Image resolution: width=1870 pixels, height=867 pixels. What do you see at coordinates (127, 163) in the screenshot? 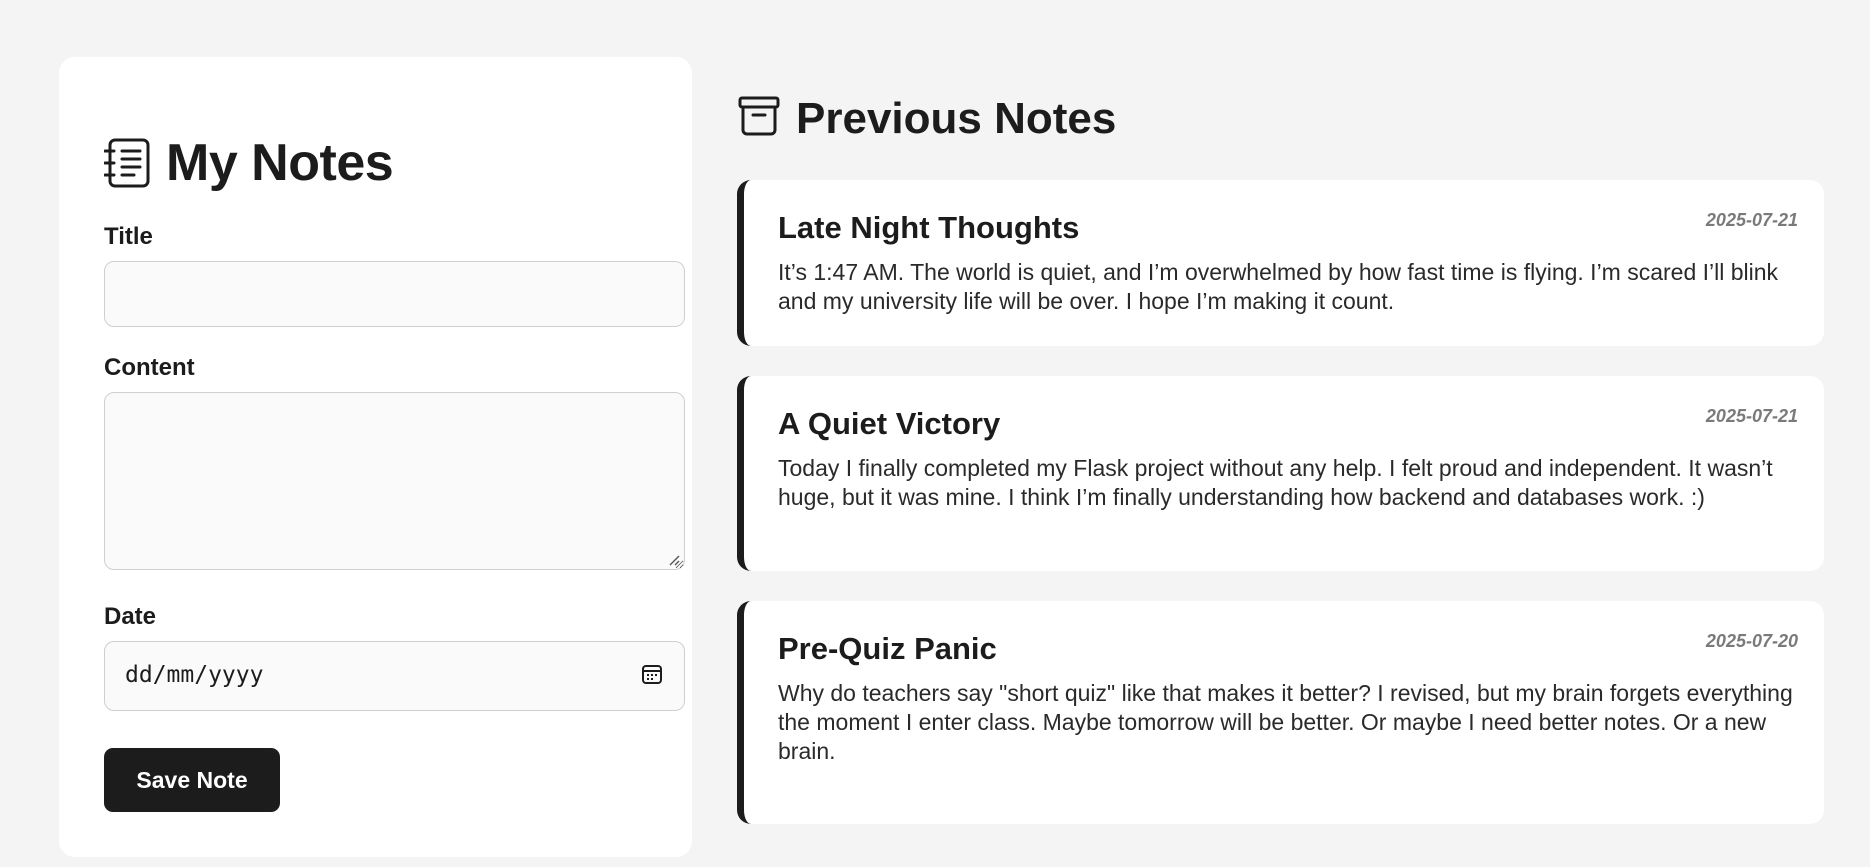
I see `notebook-icon` at bounding box center [127, 163].